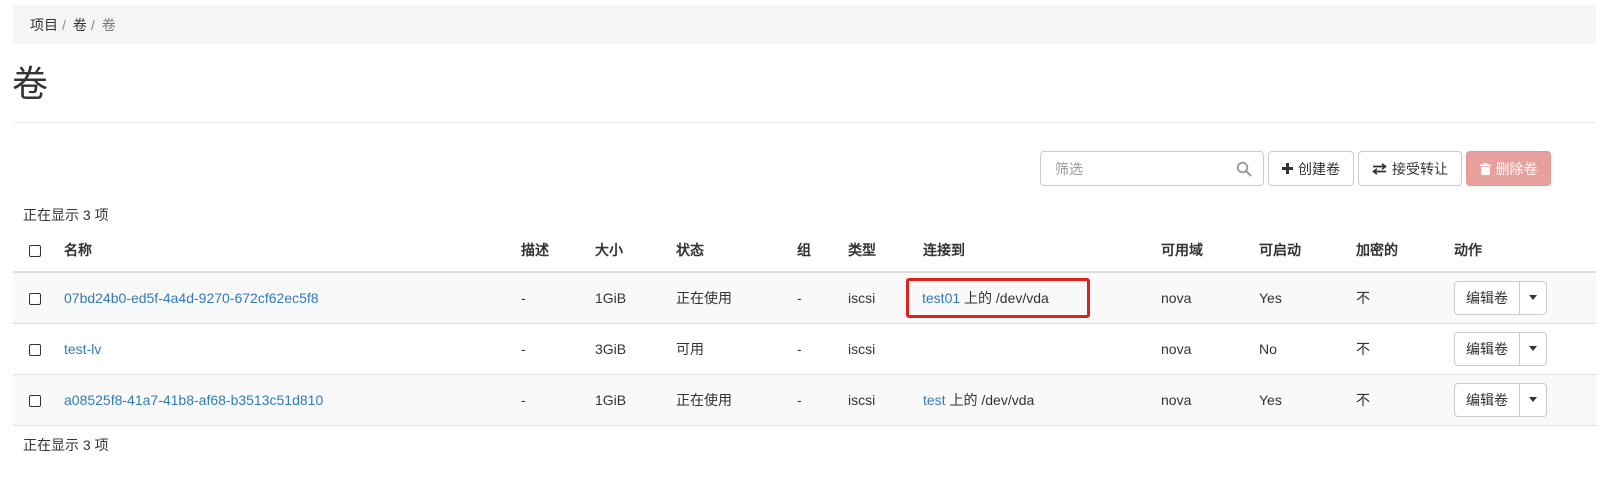 The height and width of the screenshot is (504, 1609). I want to click on select-all-checkbox, so click(35, 251).